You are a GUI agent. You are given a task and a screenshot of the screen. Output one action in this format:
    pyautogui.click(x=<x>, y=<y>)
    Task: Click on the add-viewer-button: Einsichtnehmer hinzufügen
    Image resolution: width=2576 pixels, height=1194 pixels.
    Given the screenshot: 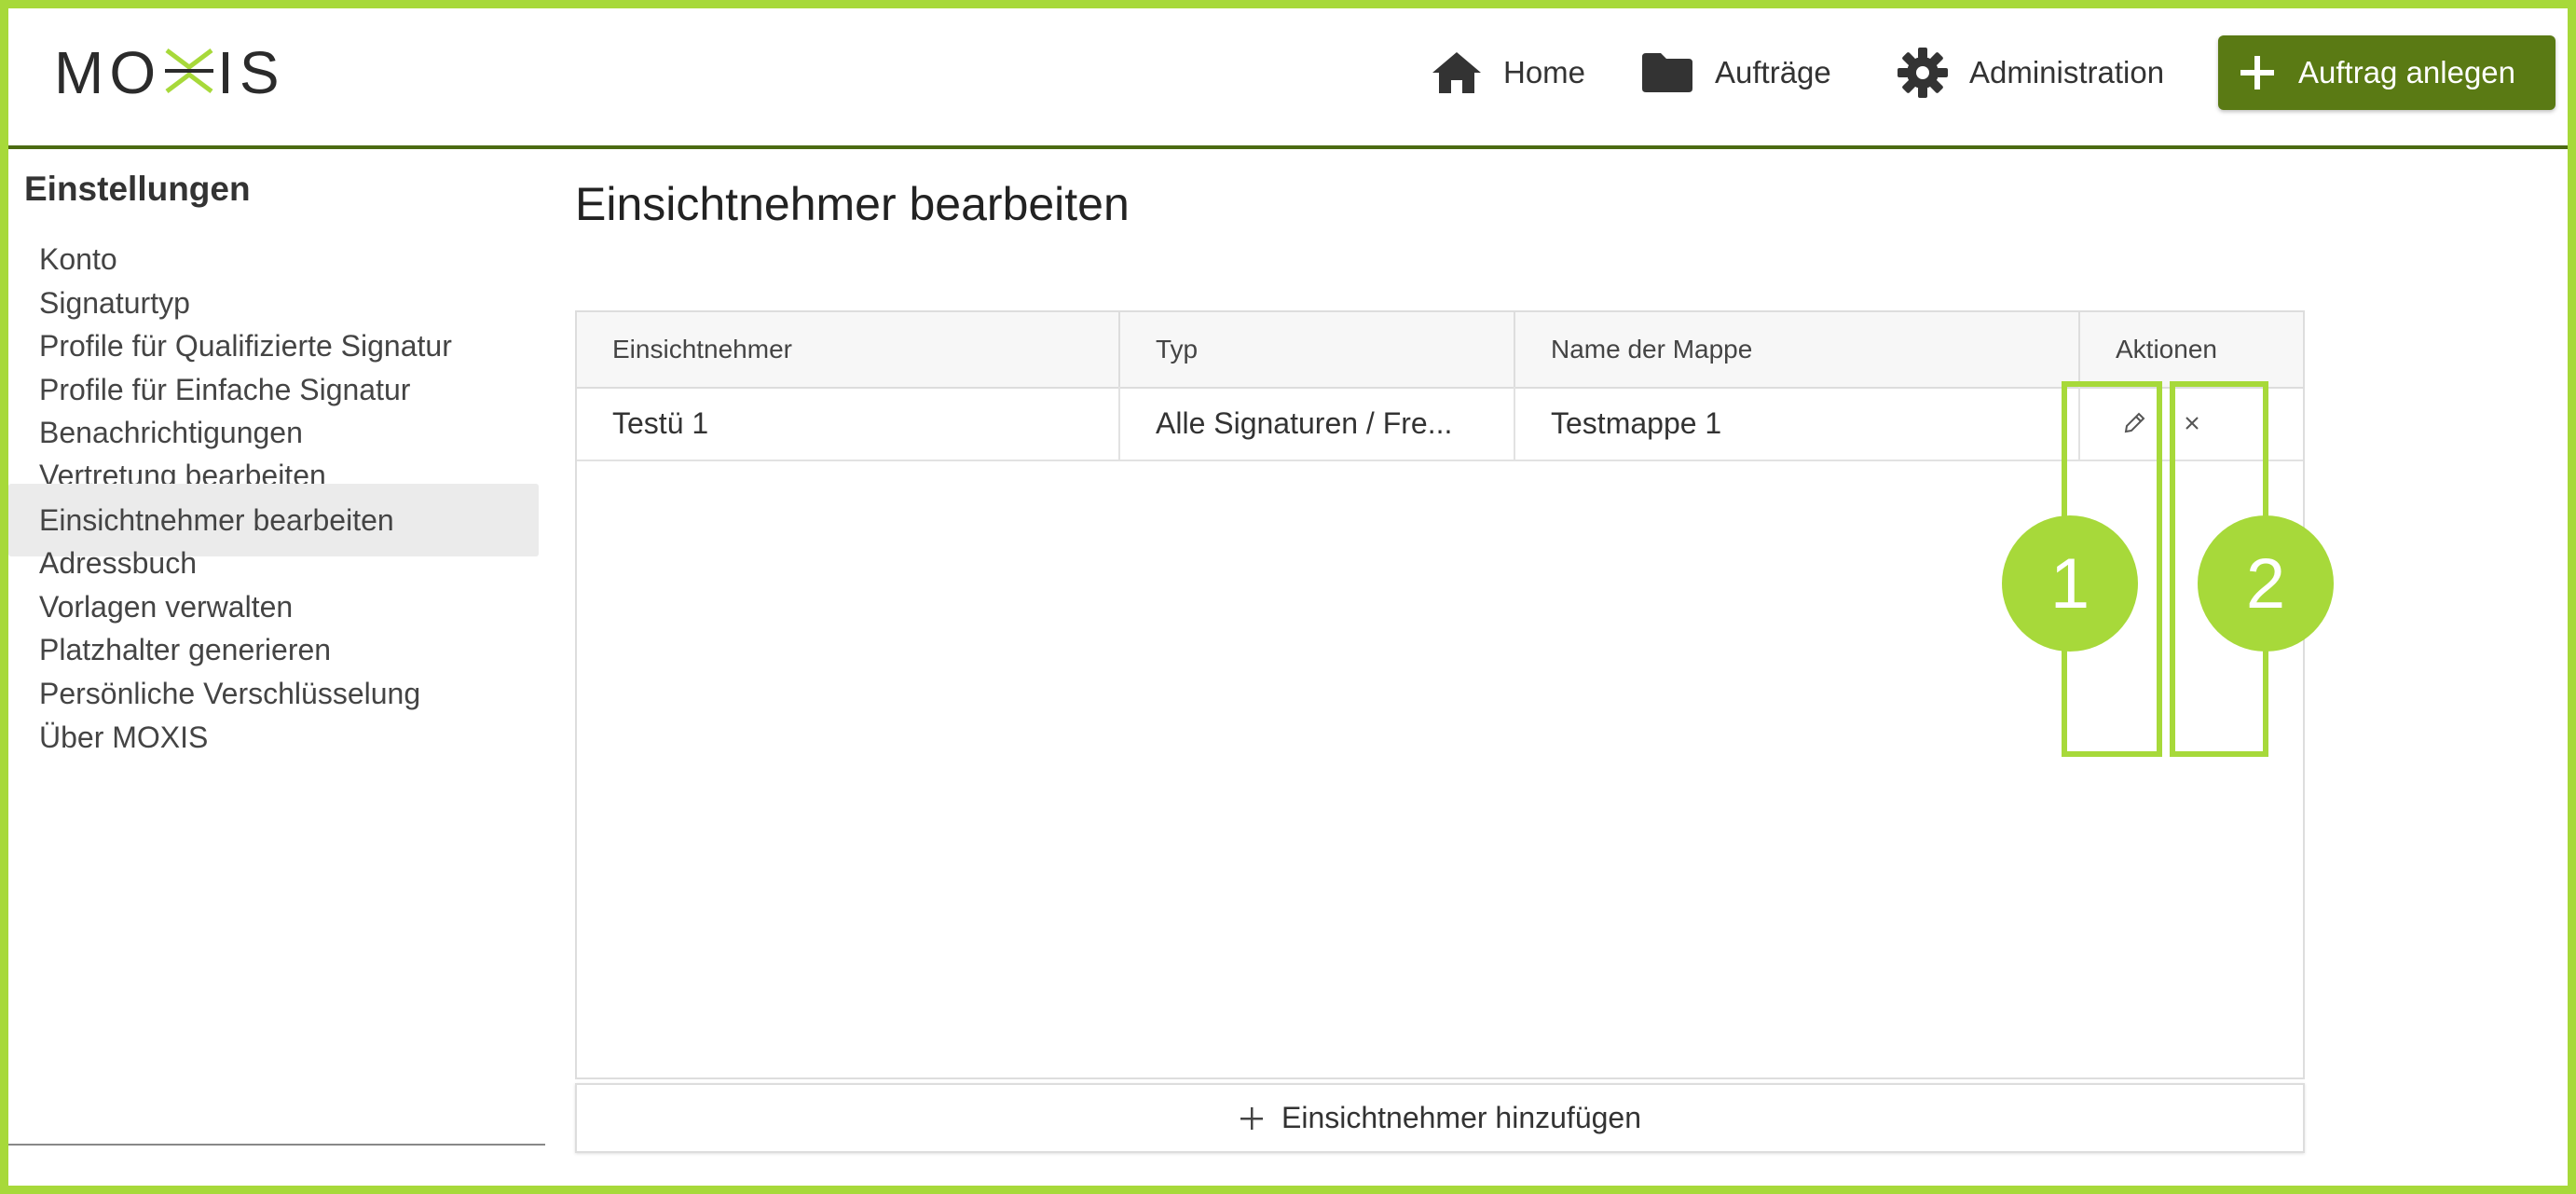 What is the action you would take?
    pyautogui.click(x=1440, y=1118)
    